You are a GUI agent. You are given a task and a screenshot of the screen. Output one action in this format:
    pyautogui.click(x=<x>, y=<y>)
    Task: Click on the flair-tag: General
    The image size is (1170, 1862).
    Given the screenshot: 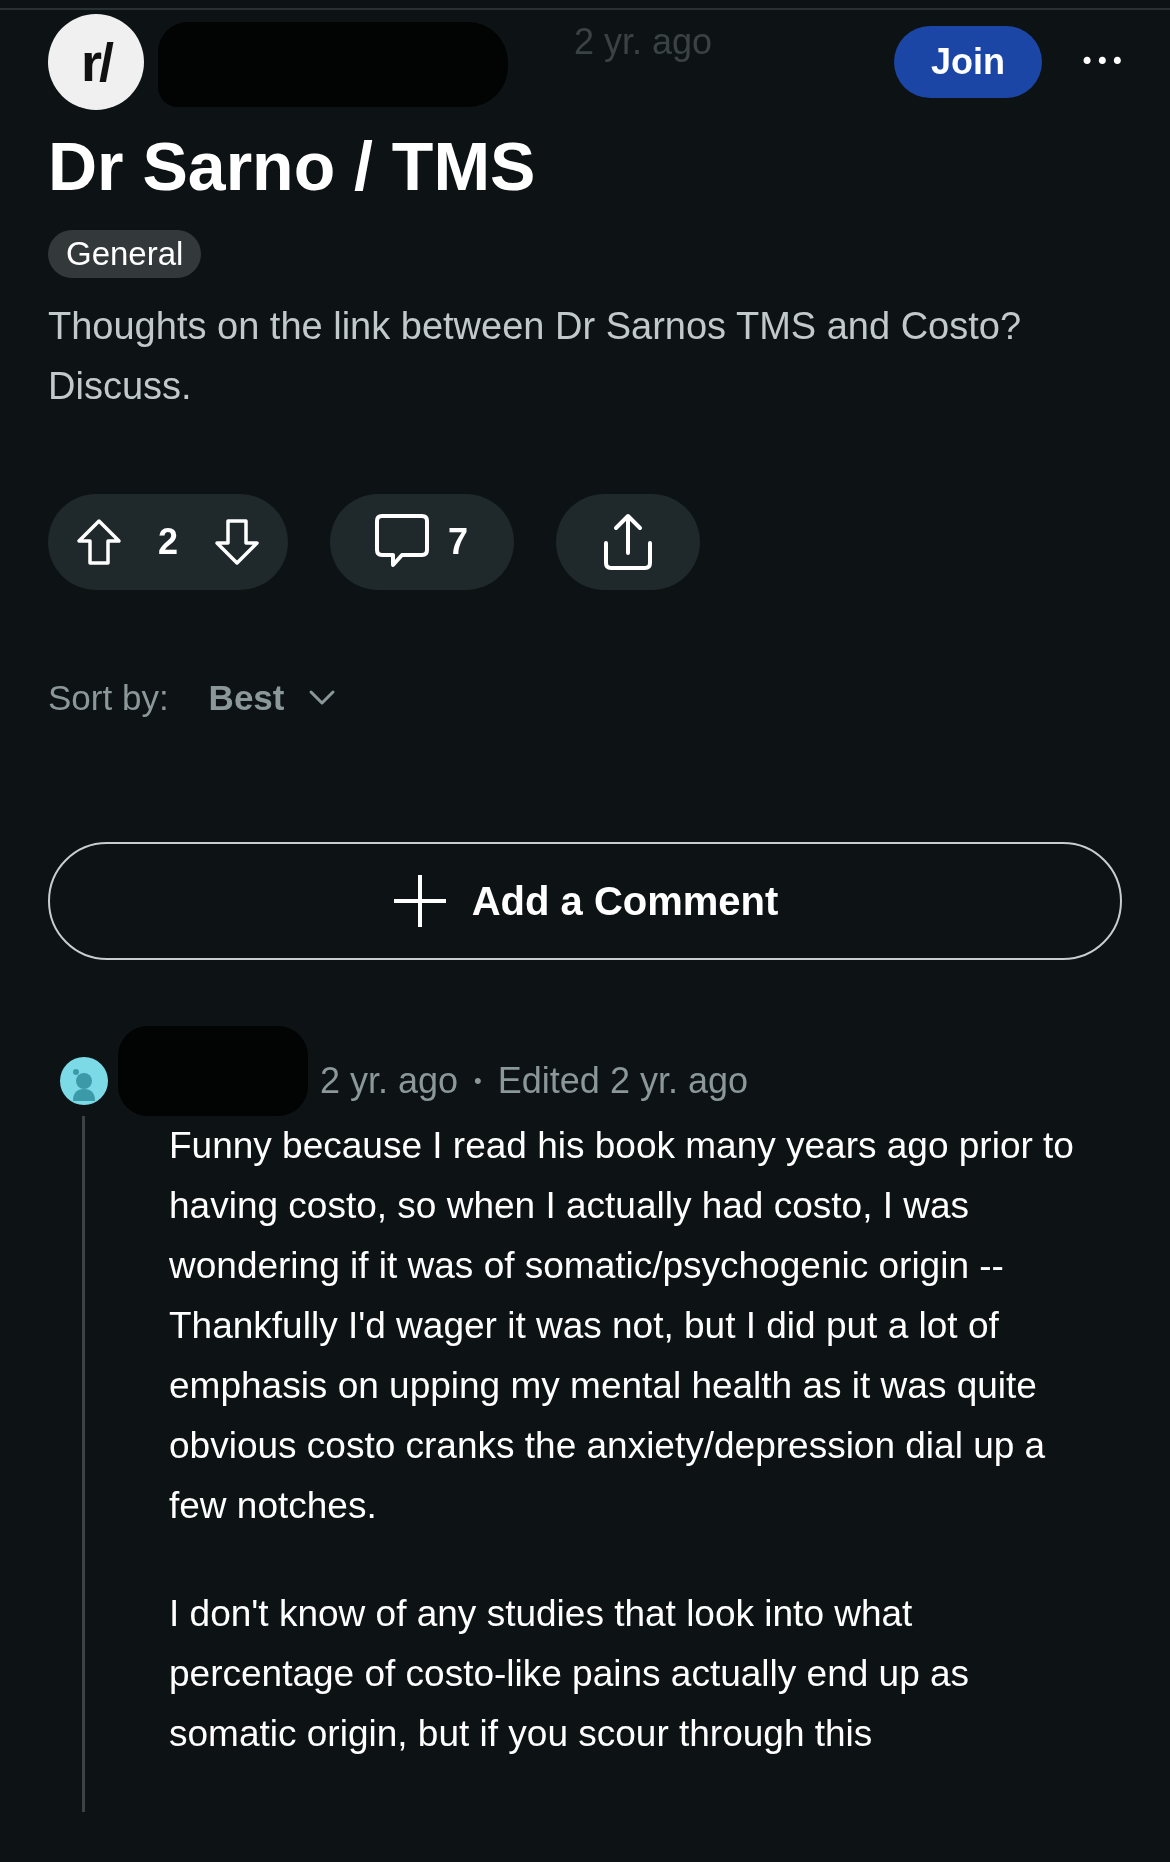 What is the action you would take?
    pyautogui.click(x=125, y=254)
    